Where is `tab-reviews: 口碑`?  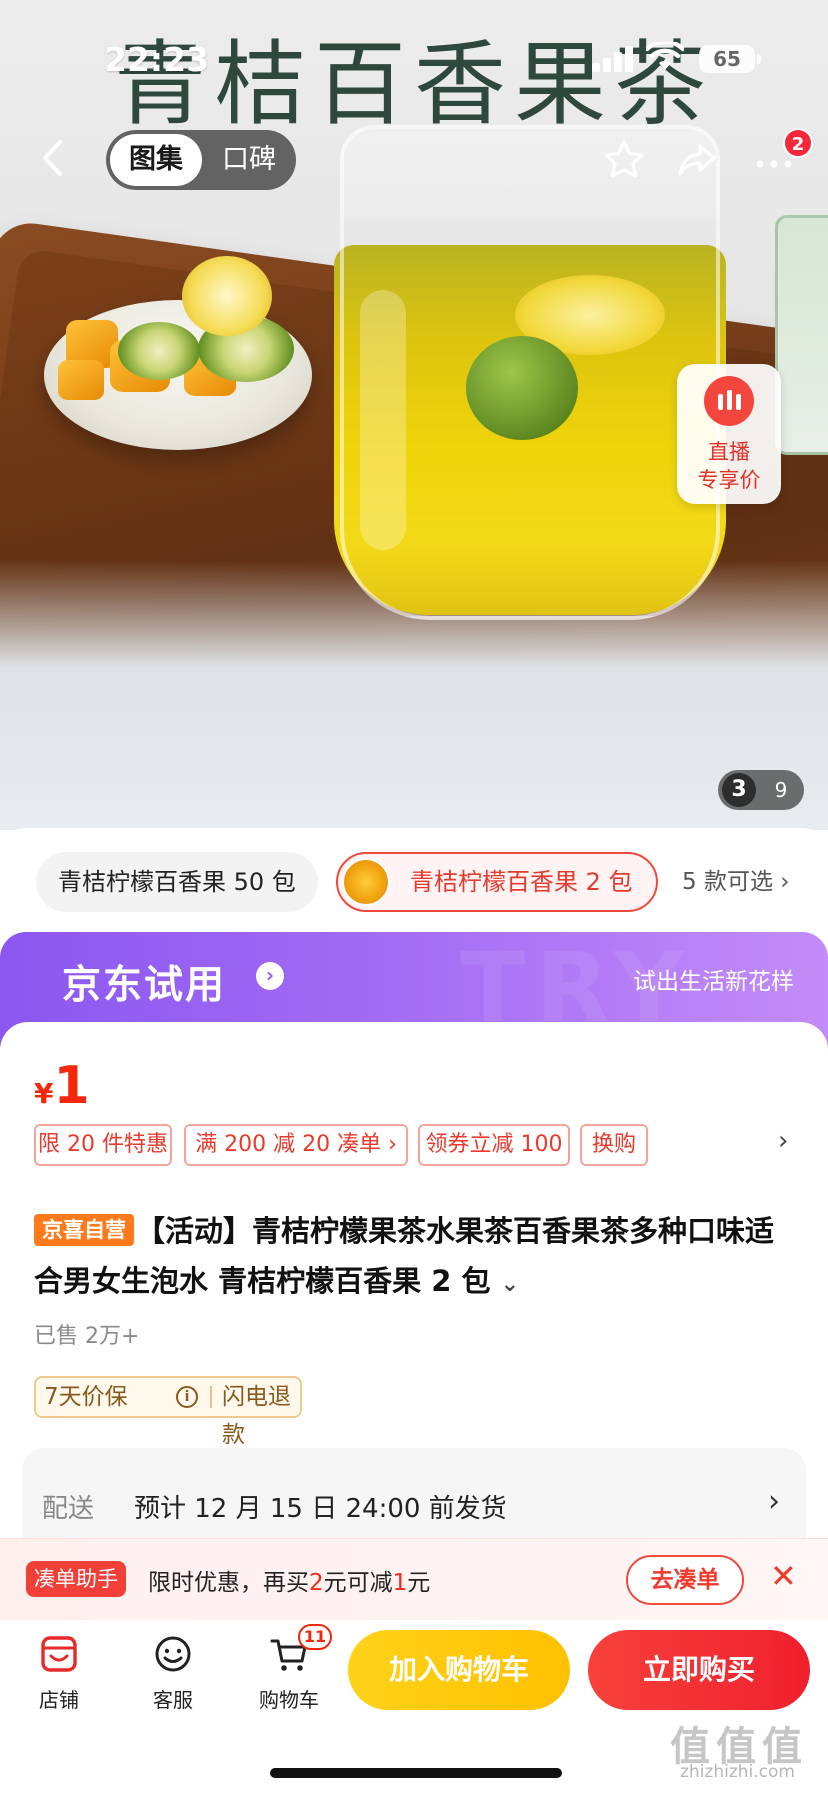 tab-reviews: 口碑 is located at coordinates (249, 160).